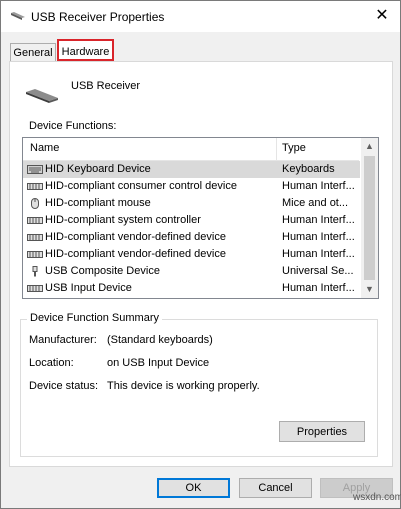 The image size is (401, 509). Describe the element at coordinates (369, 146) in the screenshot. I see `chevron-up-icon: ▲` at that location.